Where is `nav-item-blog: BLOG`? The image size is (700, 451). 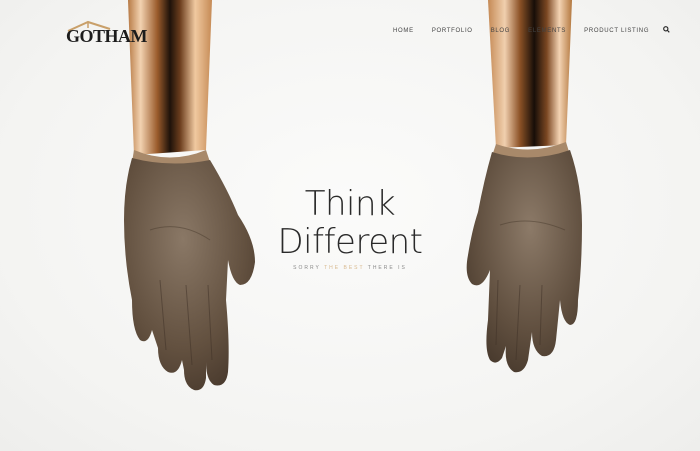
nav-item-blog: BLOG is located at coordinates (500, 31).